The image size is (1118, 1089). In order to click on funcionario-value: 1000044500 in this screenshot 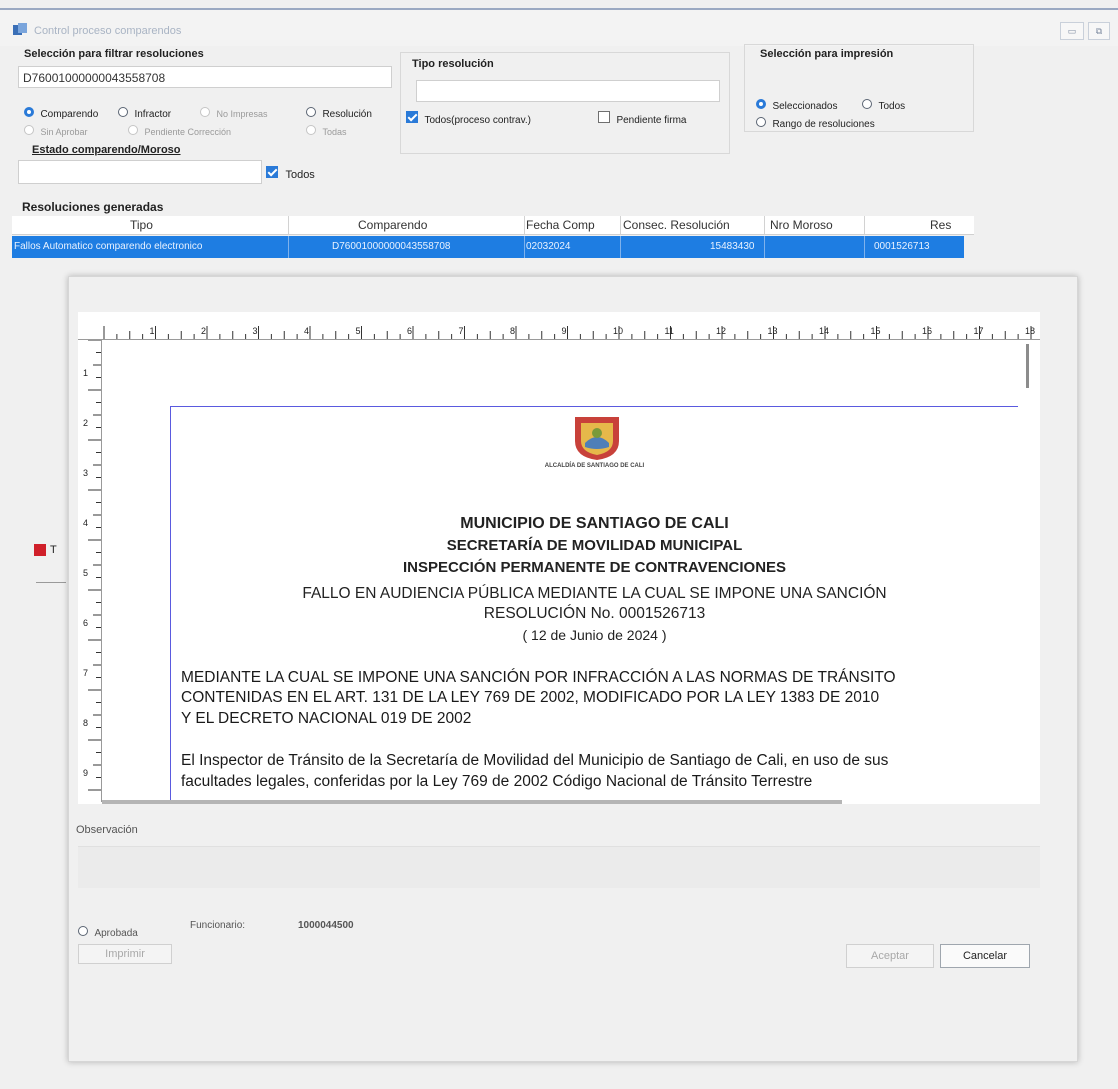, I will do `click(326, 925)`.